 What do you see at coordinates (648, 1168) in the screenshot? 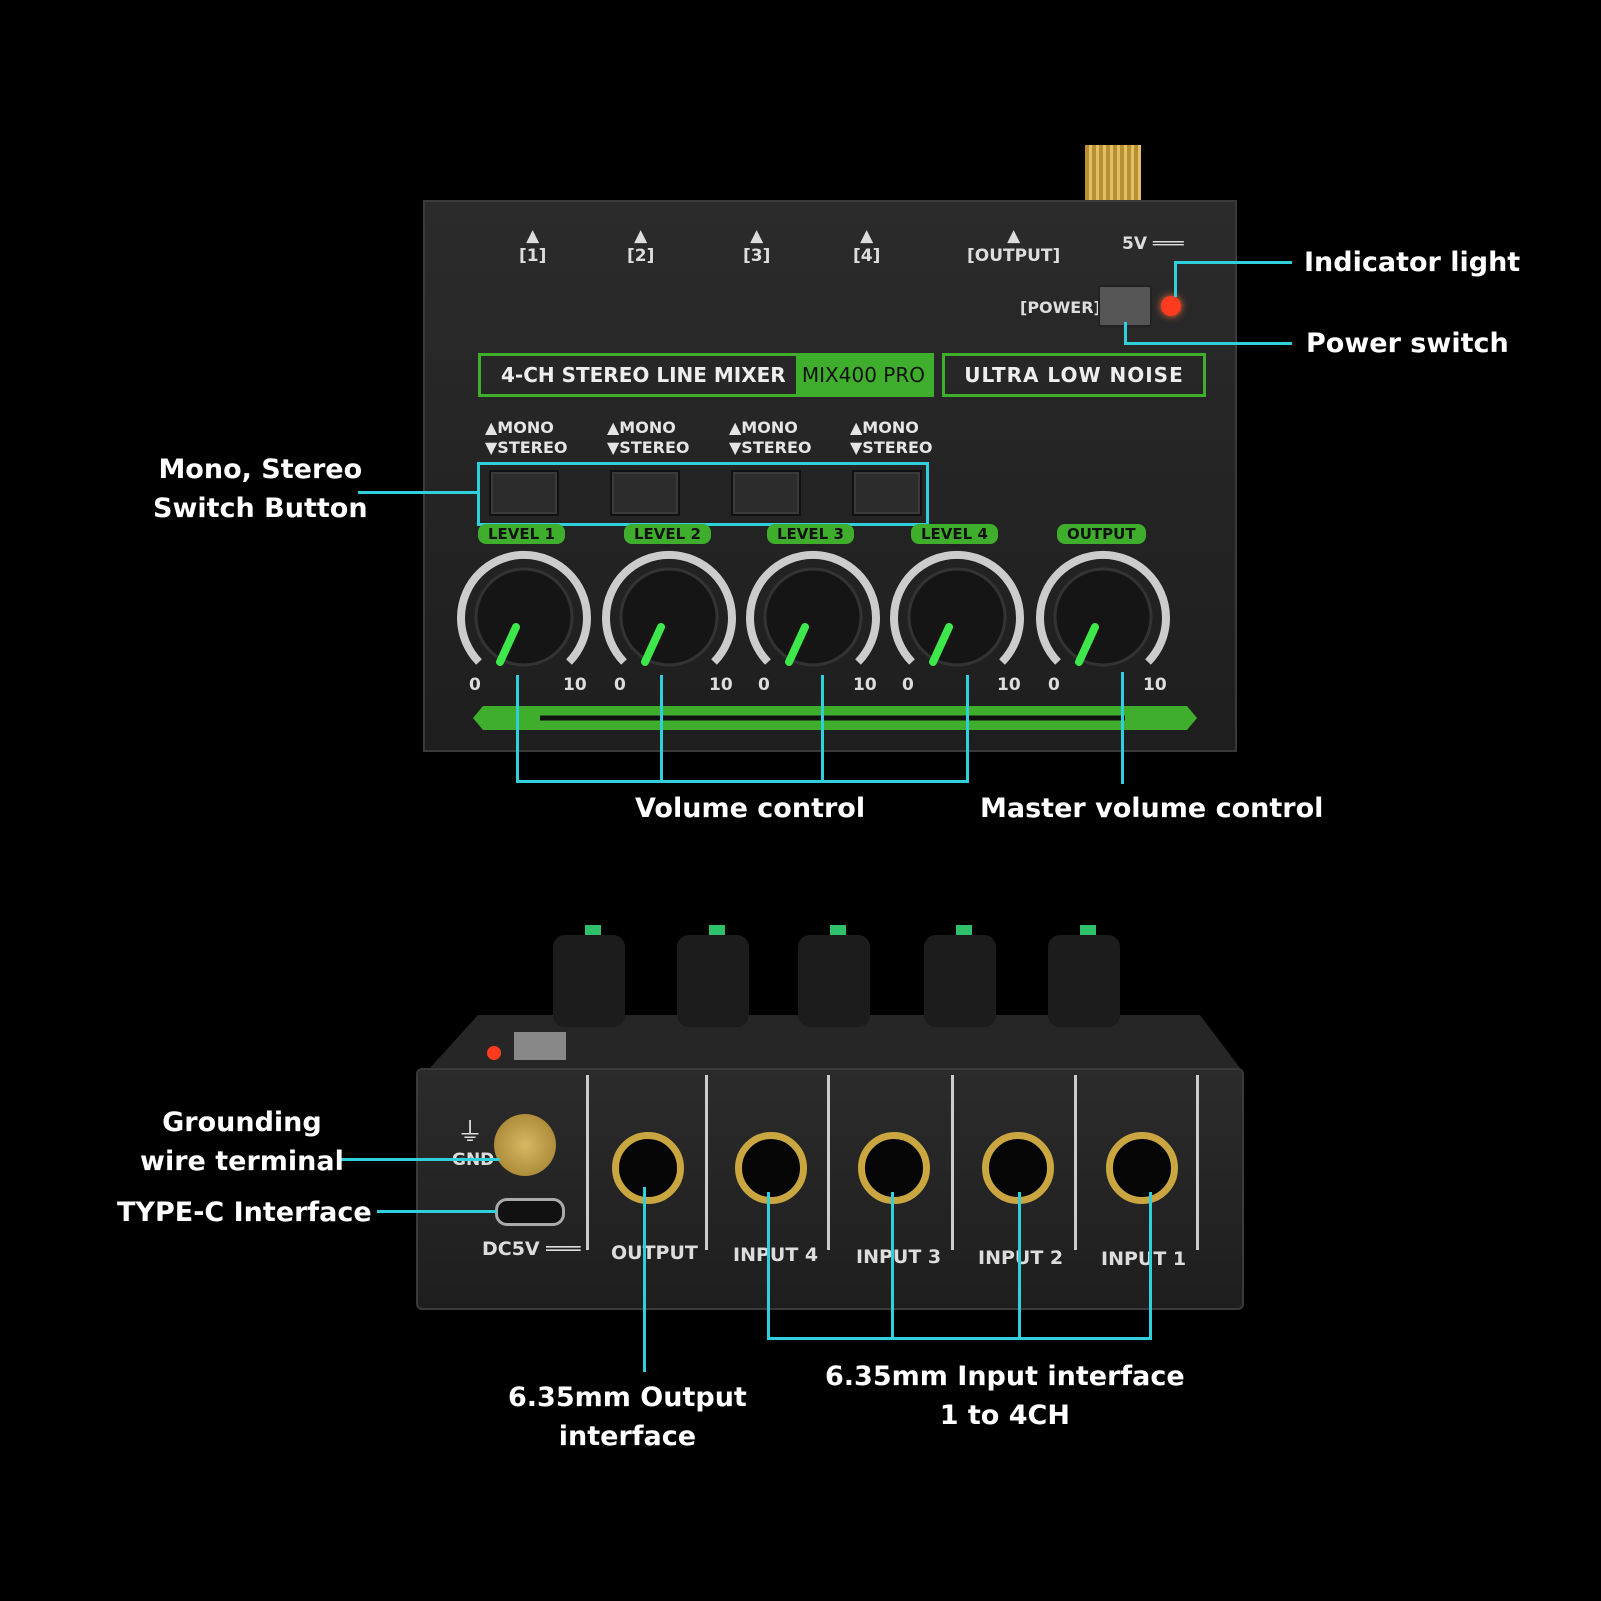
I see `jack-output` at bounding box center [648, 1168].